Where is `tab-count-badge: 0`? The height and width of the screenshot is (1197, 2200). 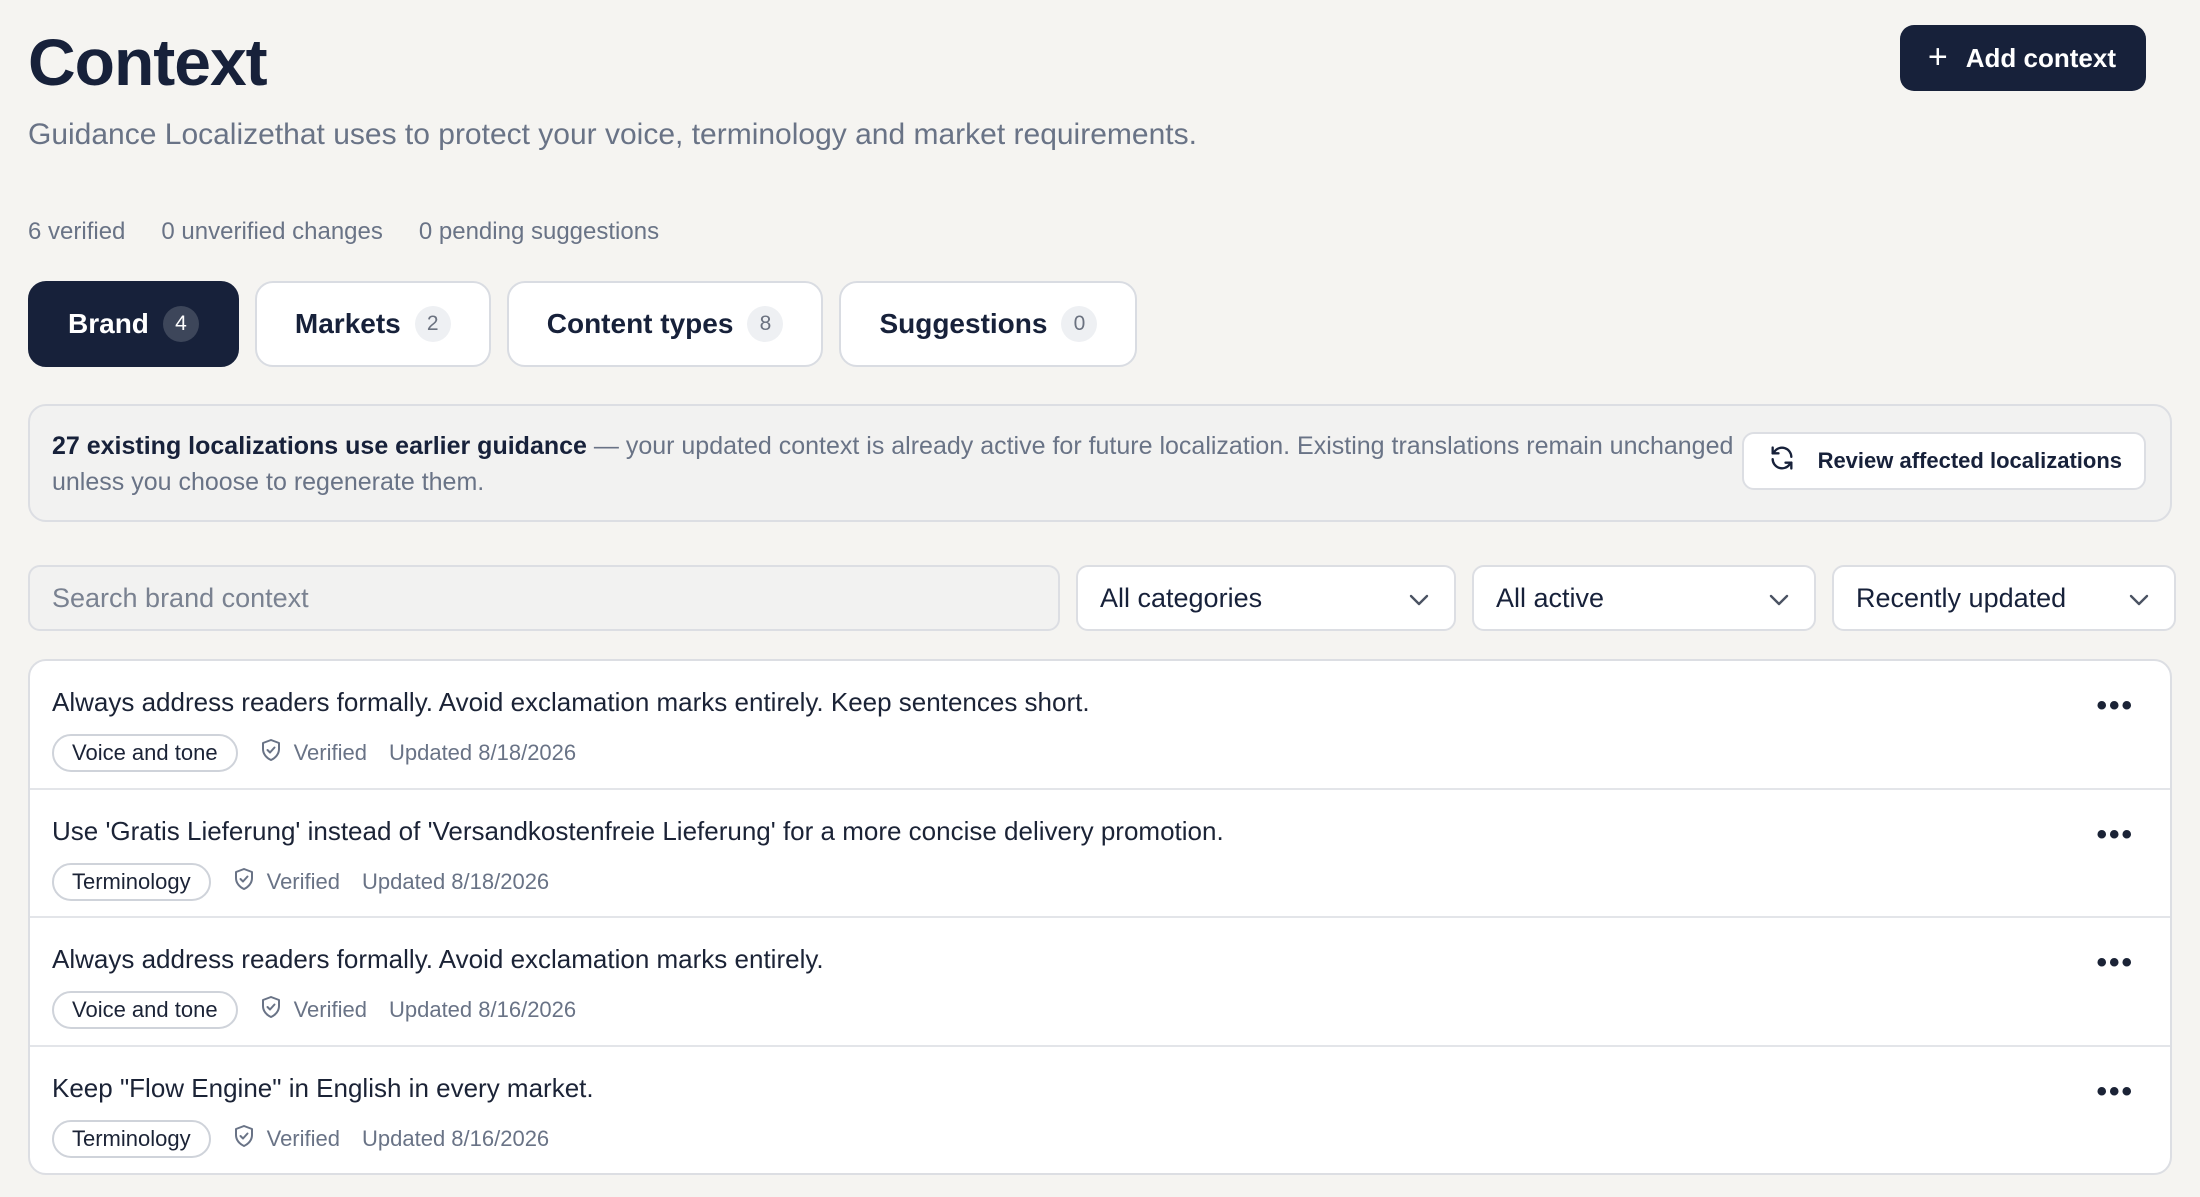 tab-count-badge: 0 is located at coordinates (1079, 324).